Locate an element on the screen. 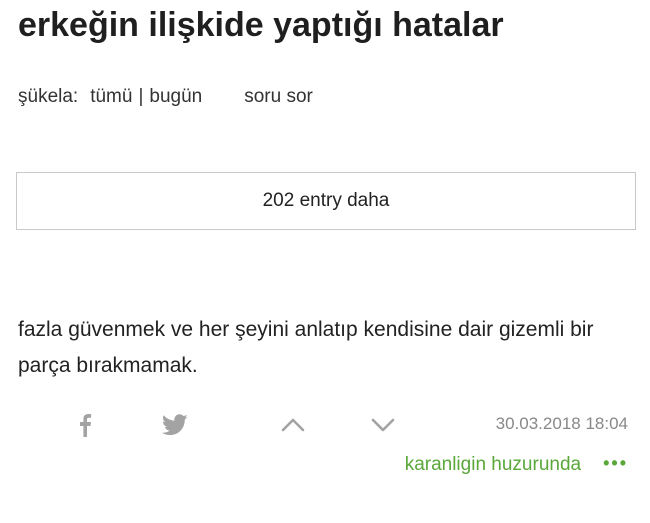 Image resolution: width=650 pixels, height=523 pixels. chevron-down-icon is located at coordinates (383, 425).